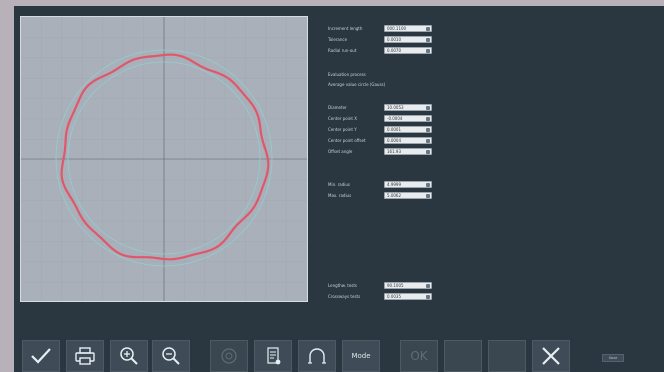 This screenshot has width=664, height=372. I want to click on center-button, so click(229, 356).